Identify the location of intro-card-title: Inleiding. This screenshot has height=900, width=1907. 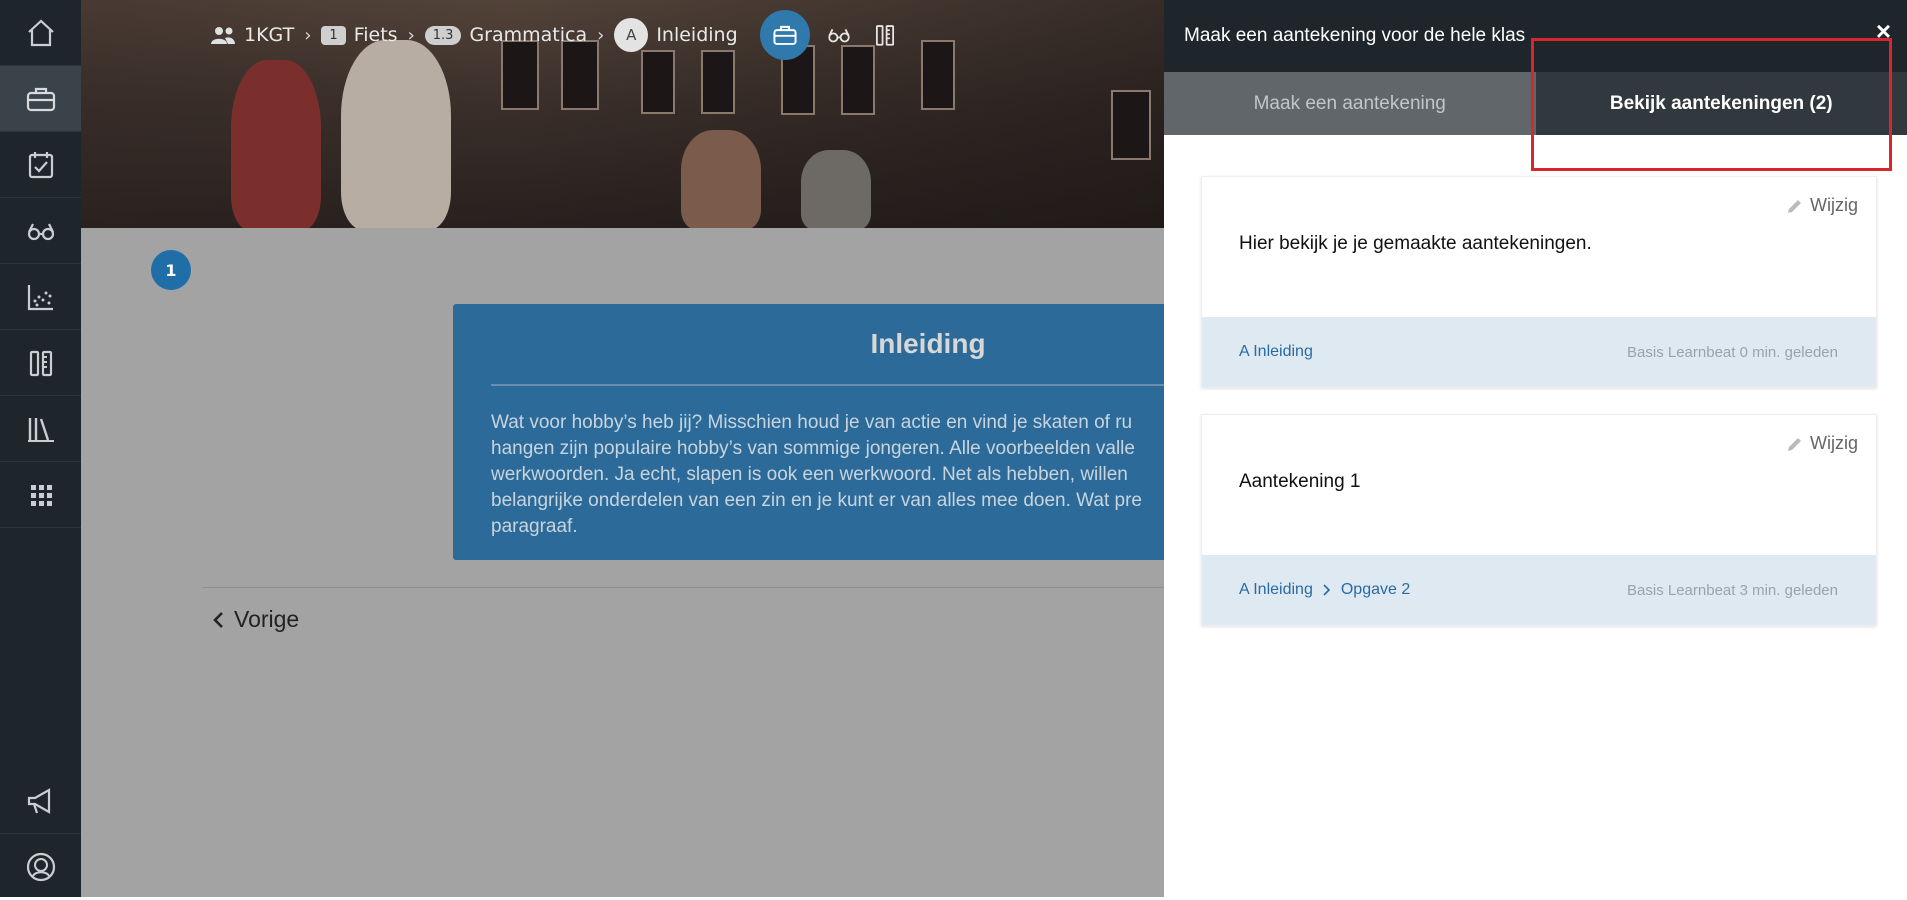
(928, 343).